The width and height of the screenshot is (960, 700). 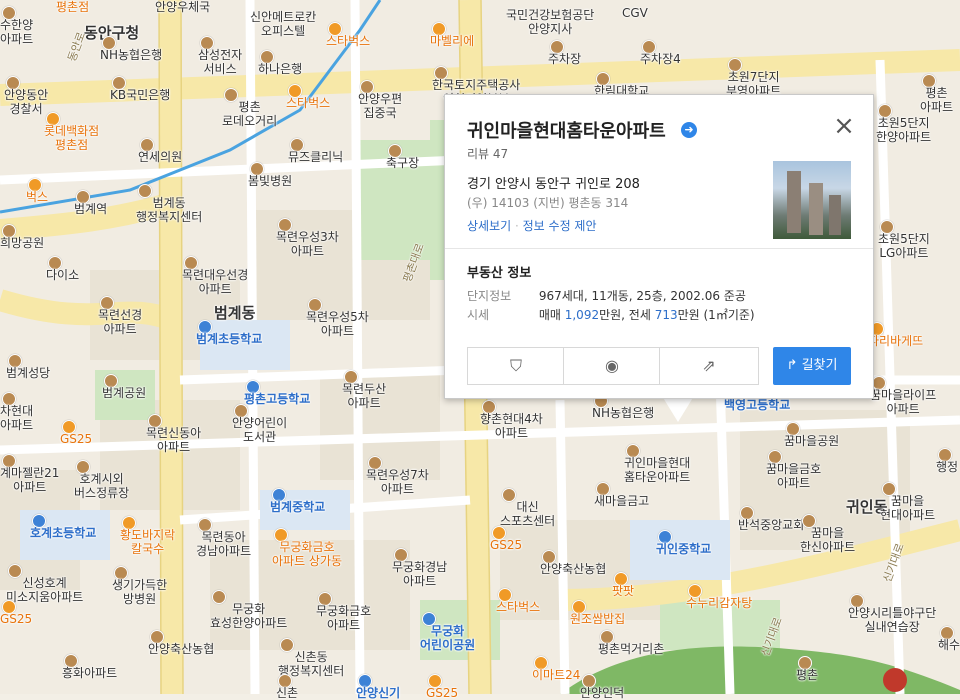 I want to click on arrow-right-circle-icon: ➜, so click(x=689, y=130).